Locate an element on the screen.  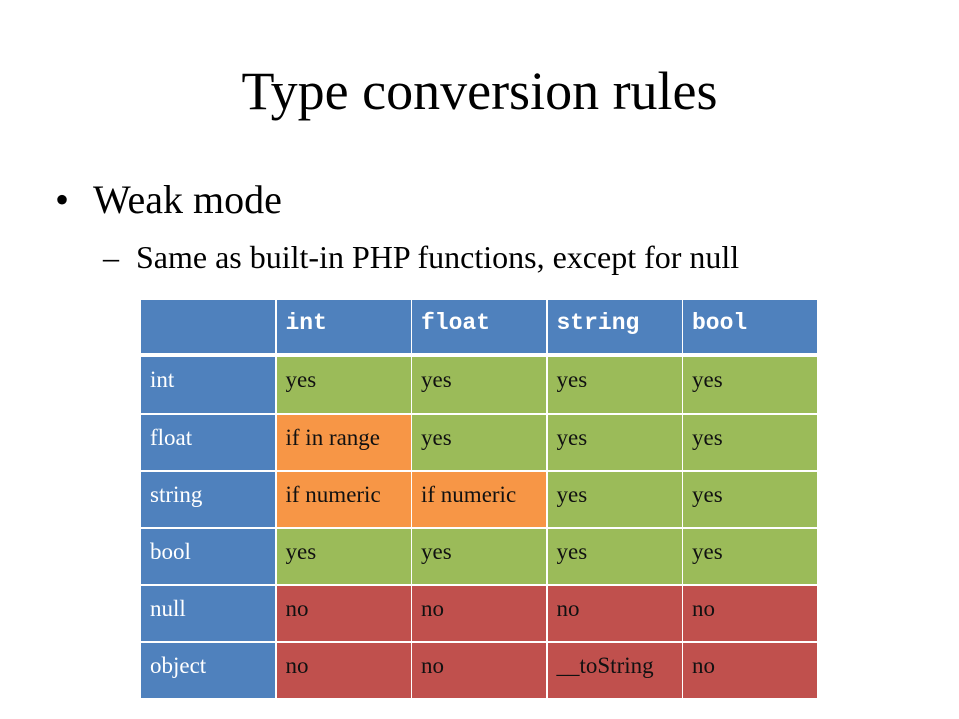
row-header-bool: bool is located at coordinates (208, 556).